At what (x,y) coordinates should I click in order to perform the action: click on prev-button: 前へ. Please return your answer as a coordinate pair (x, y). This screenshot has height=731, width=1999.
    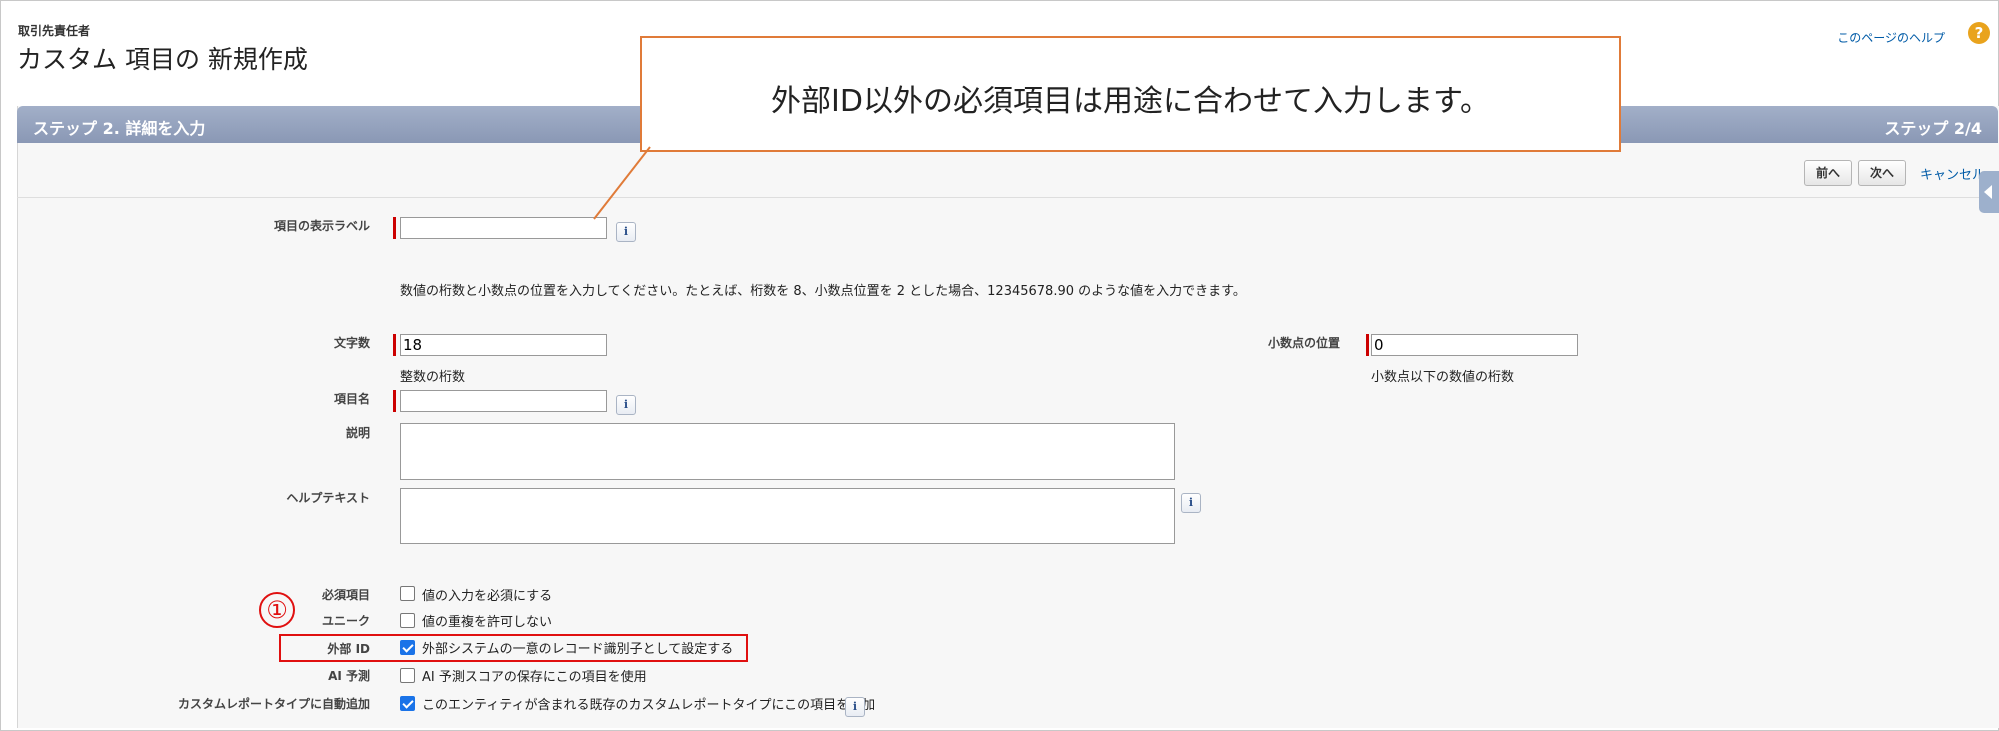
    Looking at the image, I should click on (1828, 173).